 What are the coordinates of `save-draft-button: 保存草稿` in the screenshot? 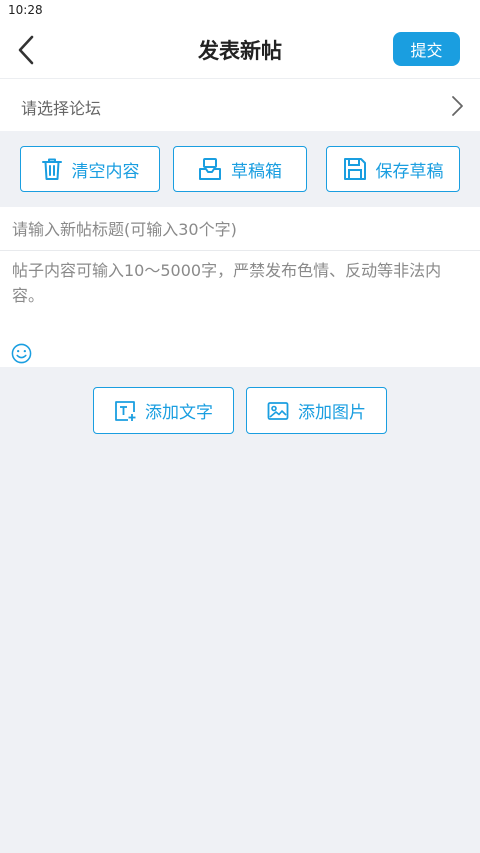 It's located at (393, 169).